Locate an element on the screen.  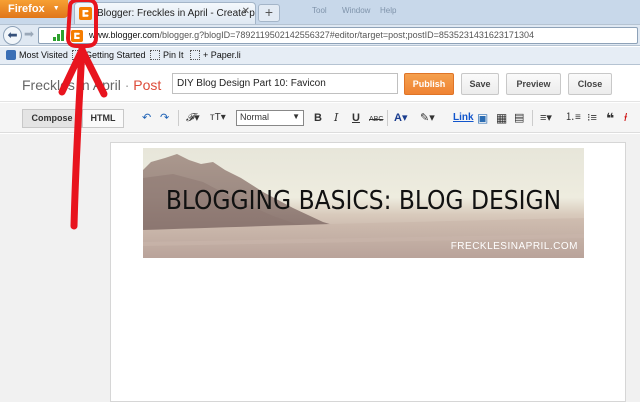
image-icon: ▣ is located at coordinates (482, 118).